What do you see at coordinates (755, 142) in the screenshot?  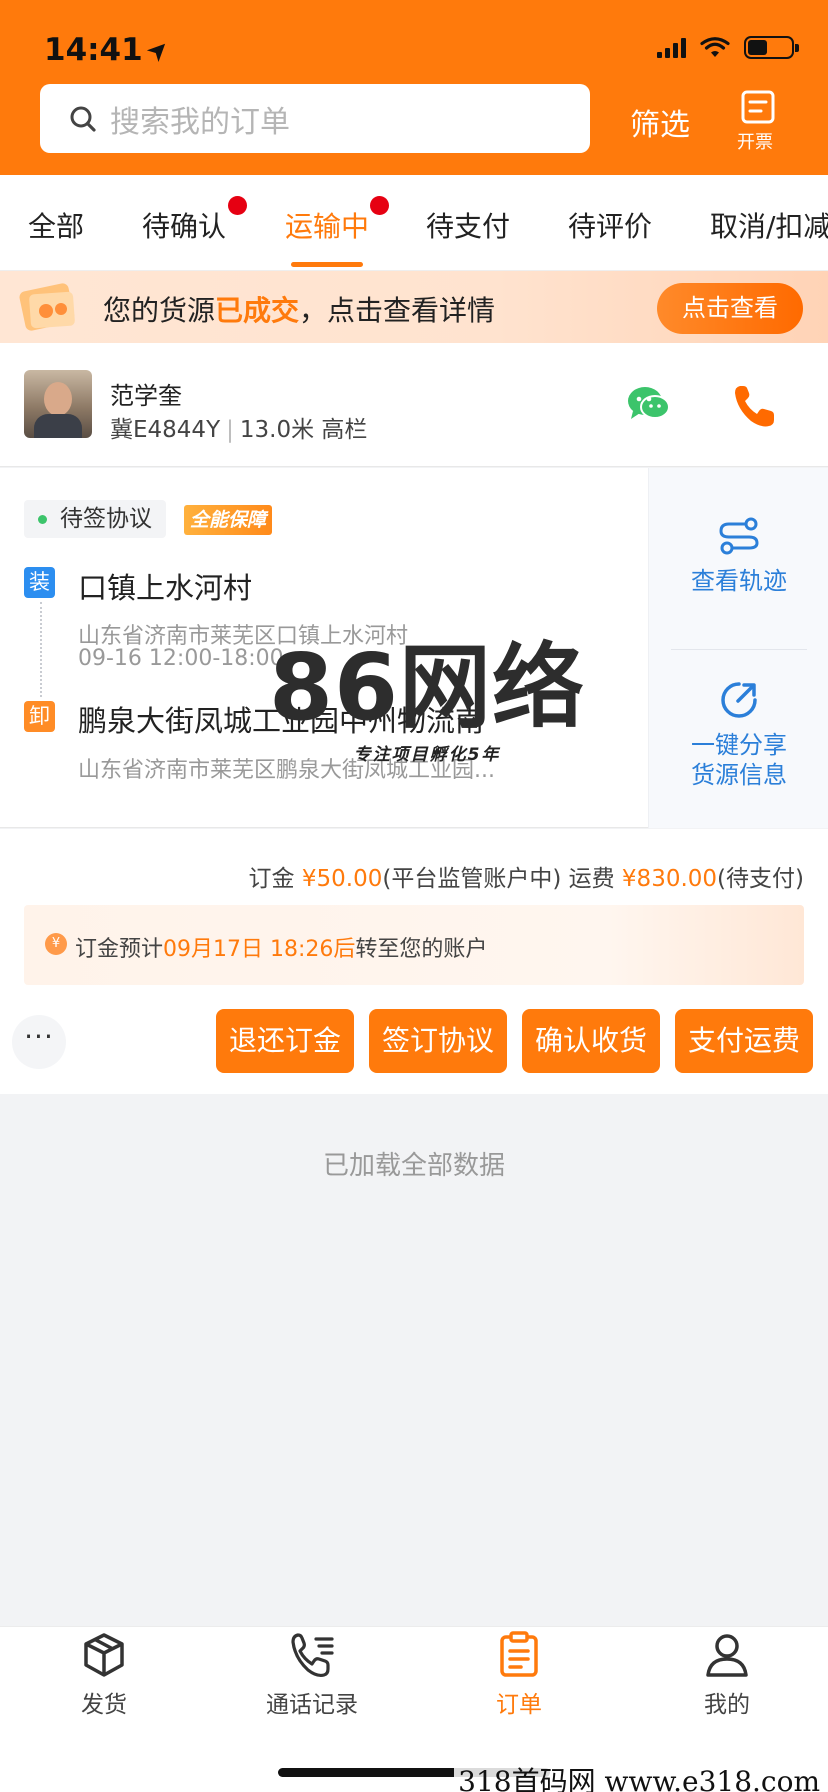 I see `invoice-label: 开票` at bounding box center [755, 142].